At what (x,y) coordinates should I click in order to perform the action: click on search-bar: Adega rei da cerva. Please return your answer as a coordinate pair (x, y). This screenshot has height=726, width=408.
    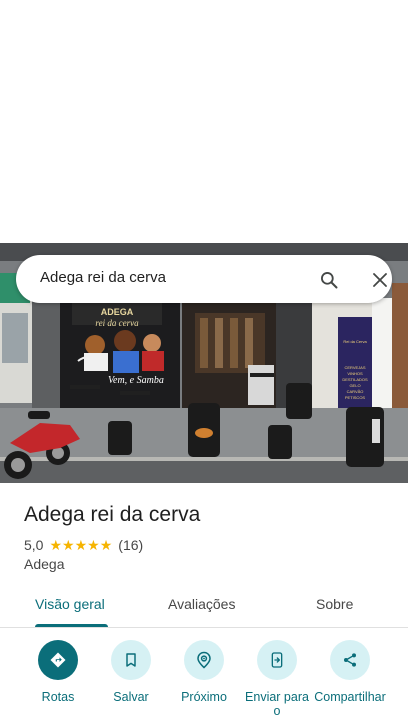
    Looking at the image, I should click on (204, 279).